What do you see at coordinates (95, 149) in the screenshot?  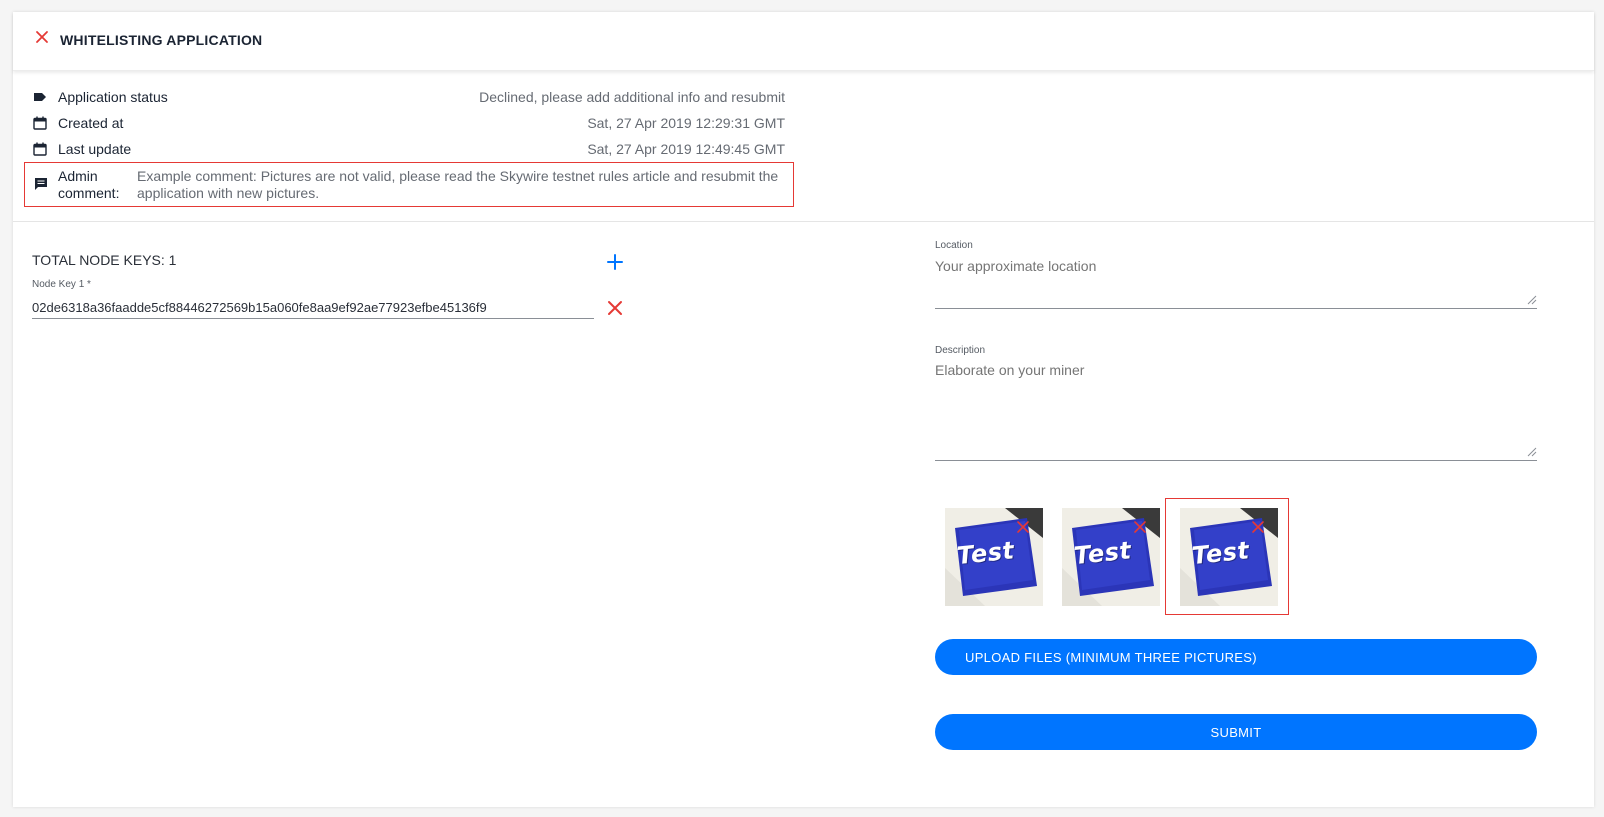 I see `updated-label: Last update` at bounding box center [95, 149].